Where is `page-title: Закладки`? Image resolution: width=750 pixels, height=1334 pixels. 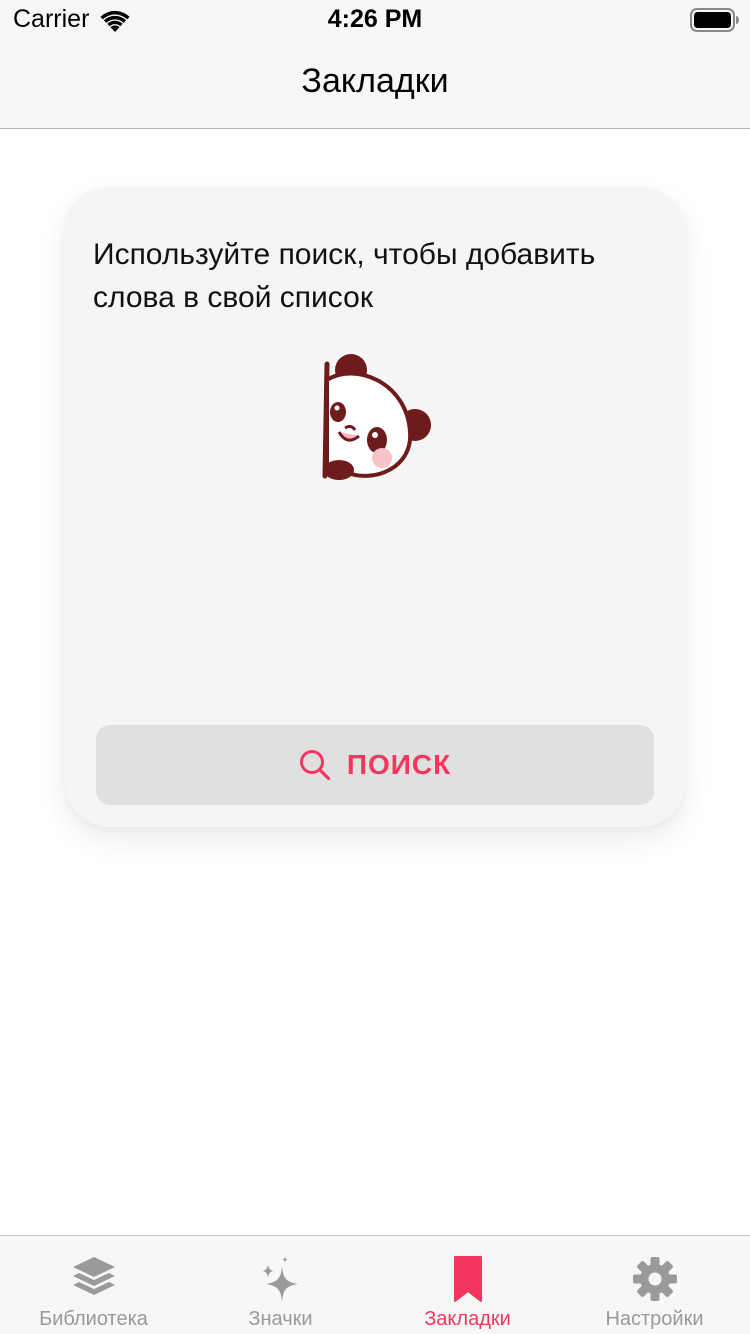
page-title: Закладки is located at coordinates (375, 81).